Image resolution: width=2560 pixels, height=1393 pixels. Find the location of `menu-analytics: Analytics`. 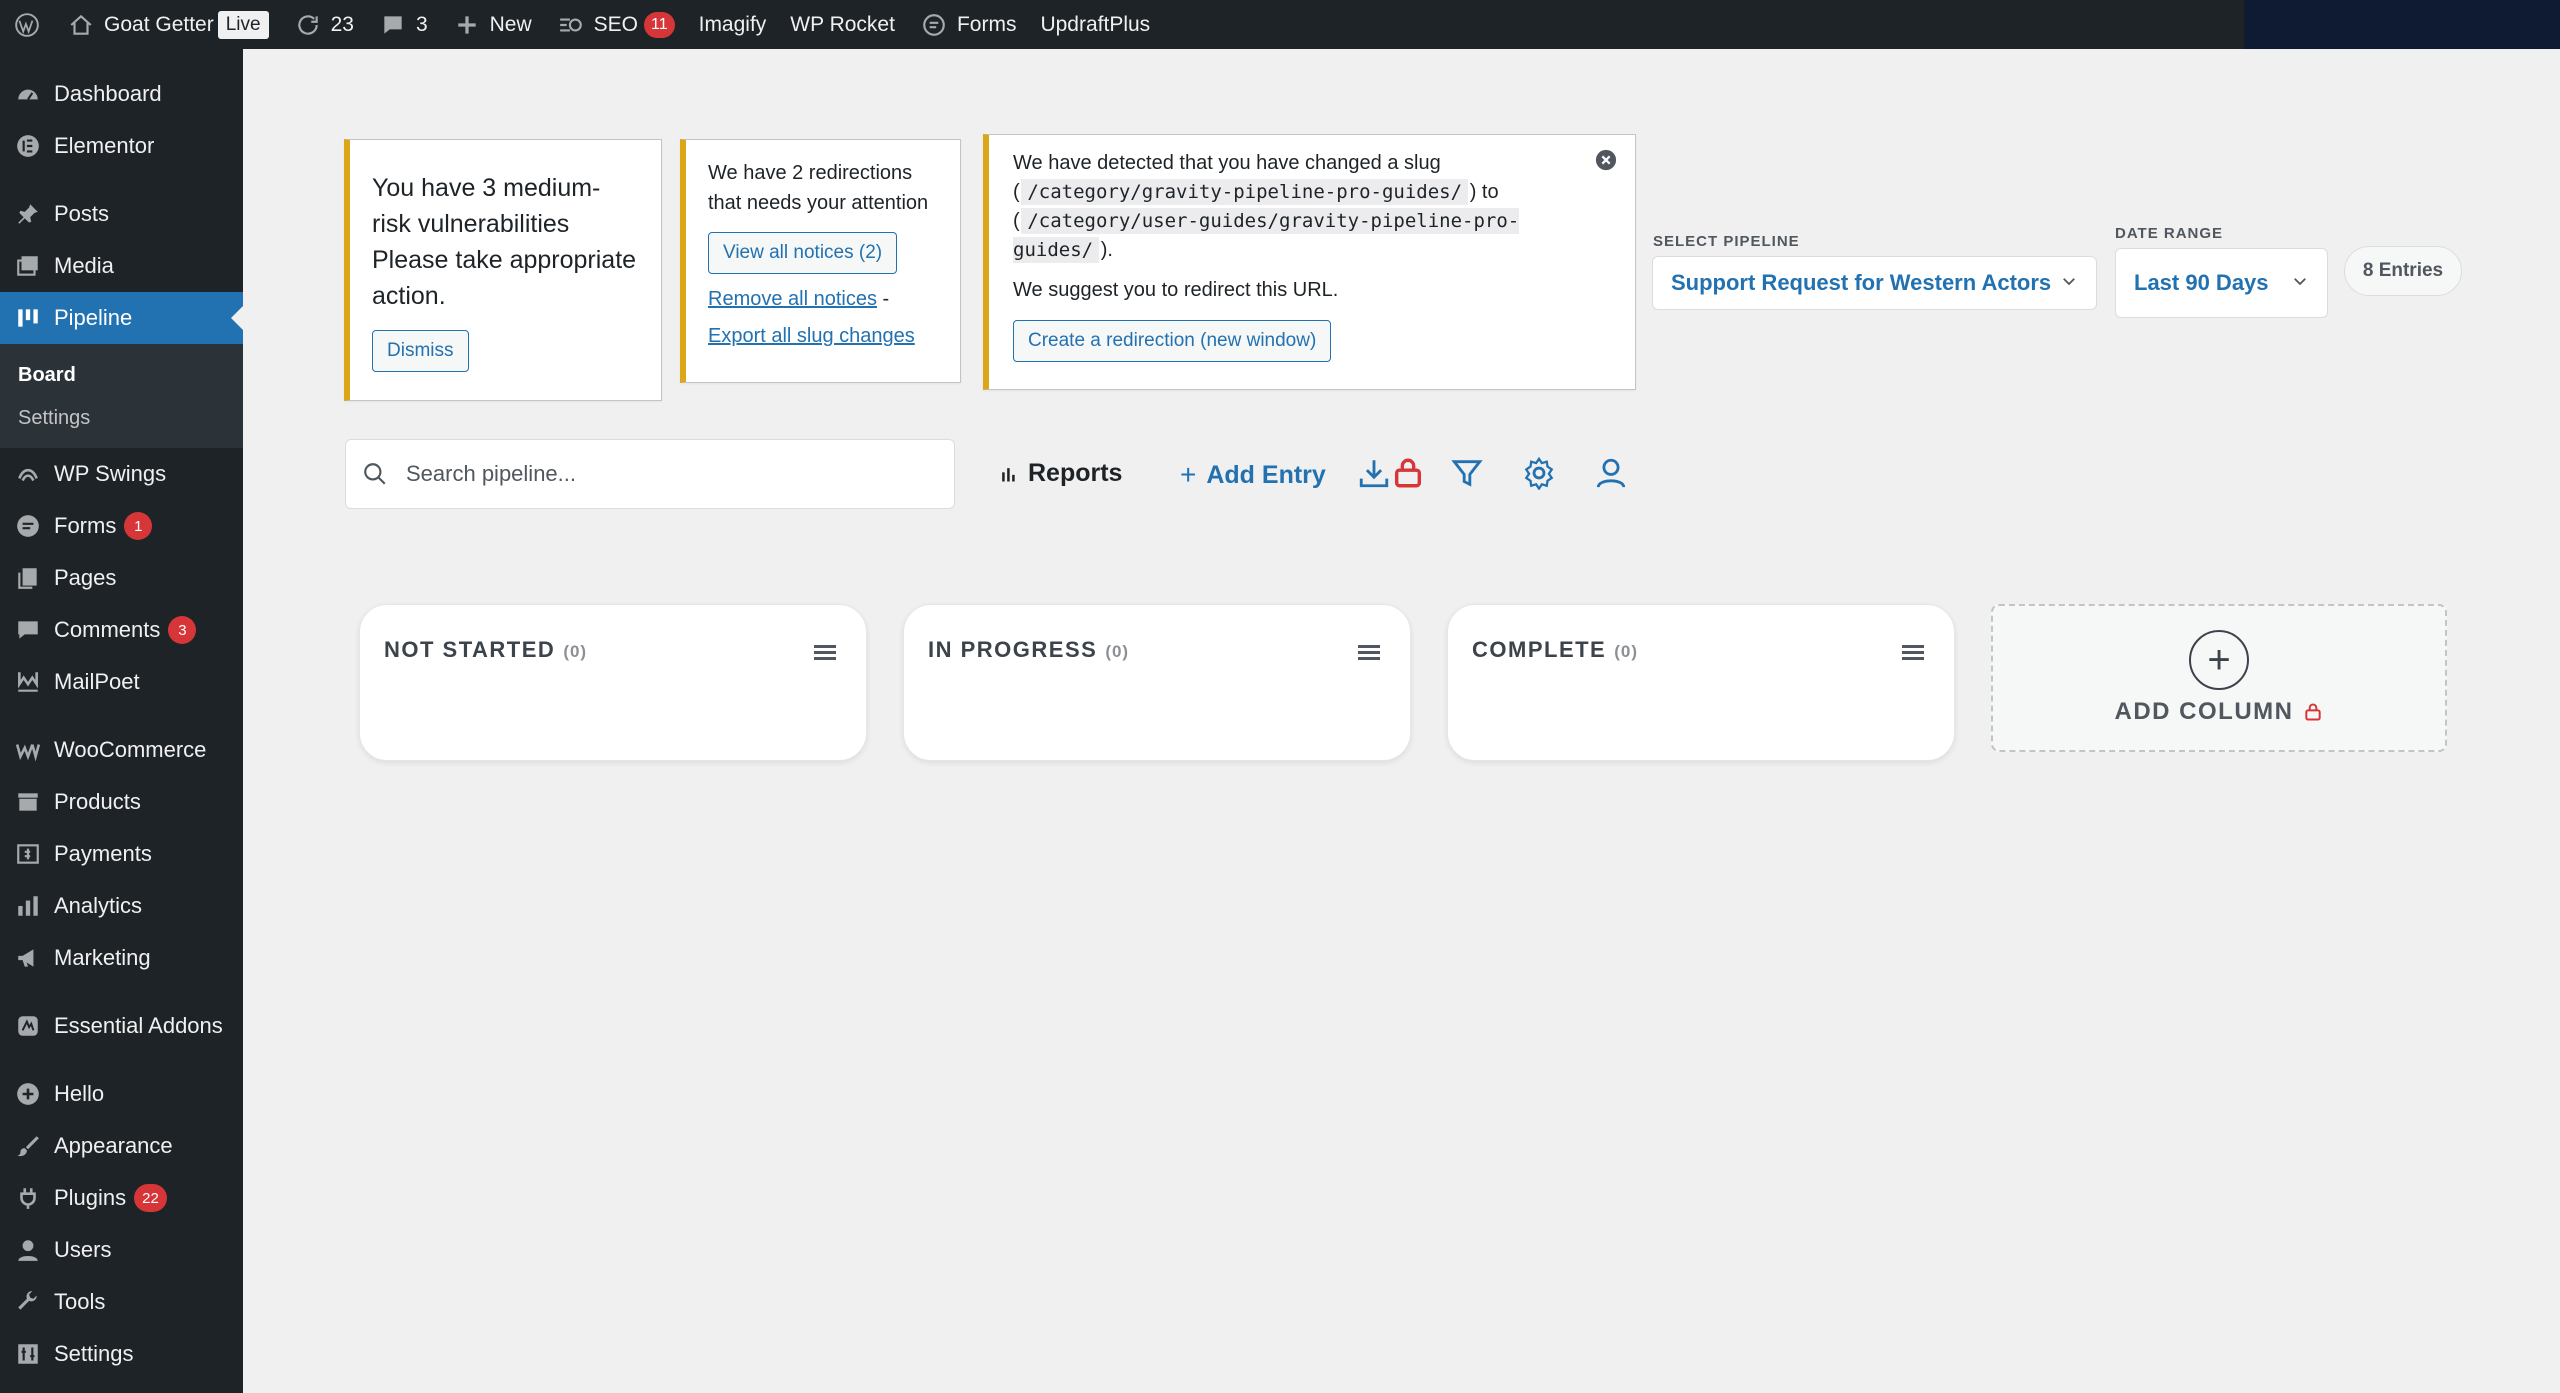

menu-analytics: Analytics is located at coordinates (121, 906).